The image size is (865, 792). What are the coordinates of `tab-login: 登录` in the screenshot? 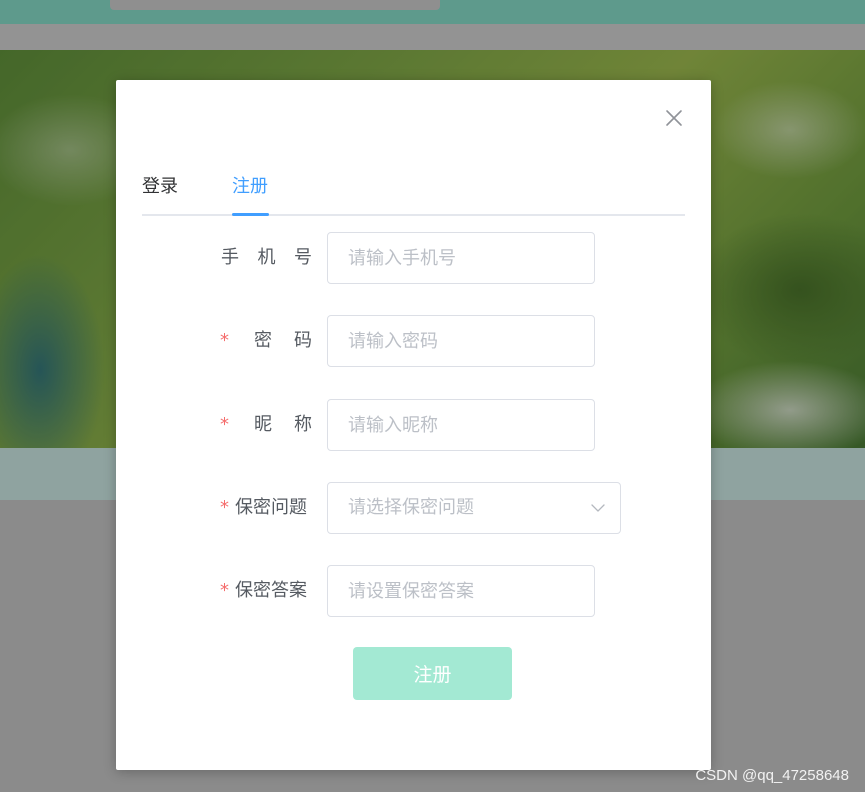 It's located at (160, 192).